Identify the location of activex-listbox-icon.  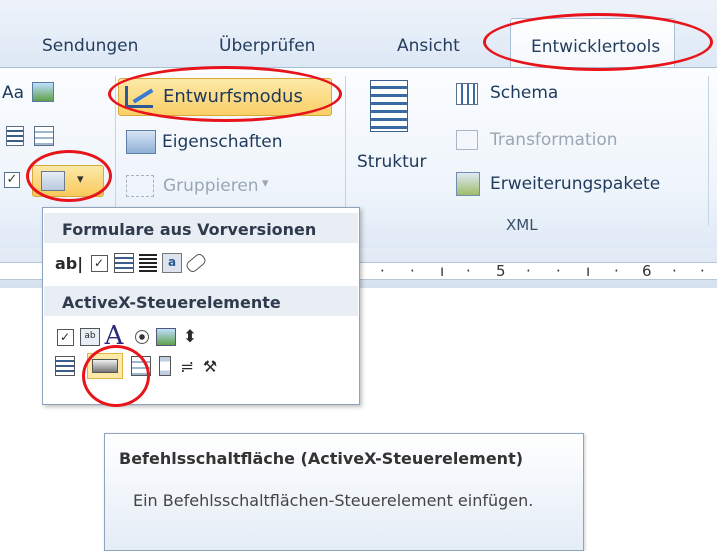
(141, 366).